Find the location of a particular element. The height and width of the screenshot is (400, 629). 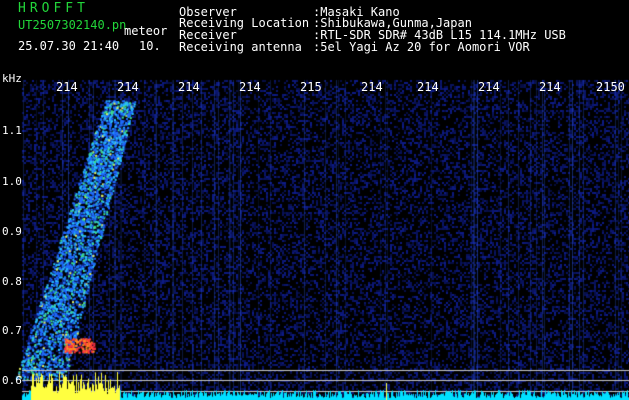

y-axis-unit: kHz is located at coordinates (12, 78).